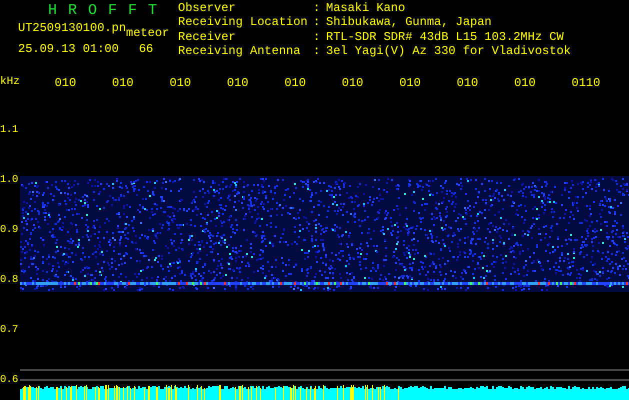 The height and width of the screenshot is (400, 629). What do you see at coordinates (148, 33) in the screenshot?
I see `event-type: meteor` at bounding box center [148, 33].